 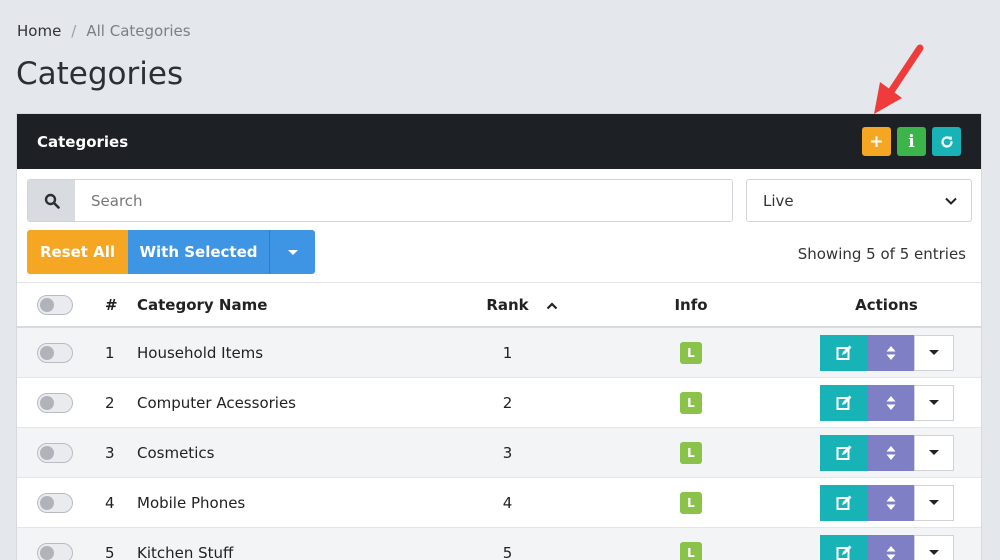 What do you see at coordinates (568, 305) in the screenshot?
I see `sort-column-cell` at bounding box center [568, 305].